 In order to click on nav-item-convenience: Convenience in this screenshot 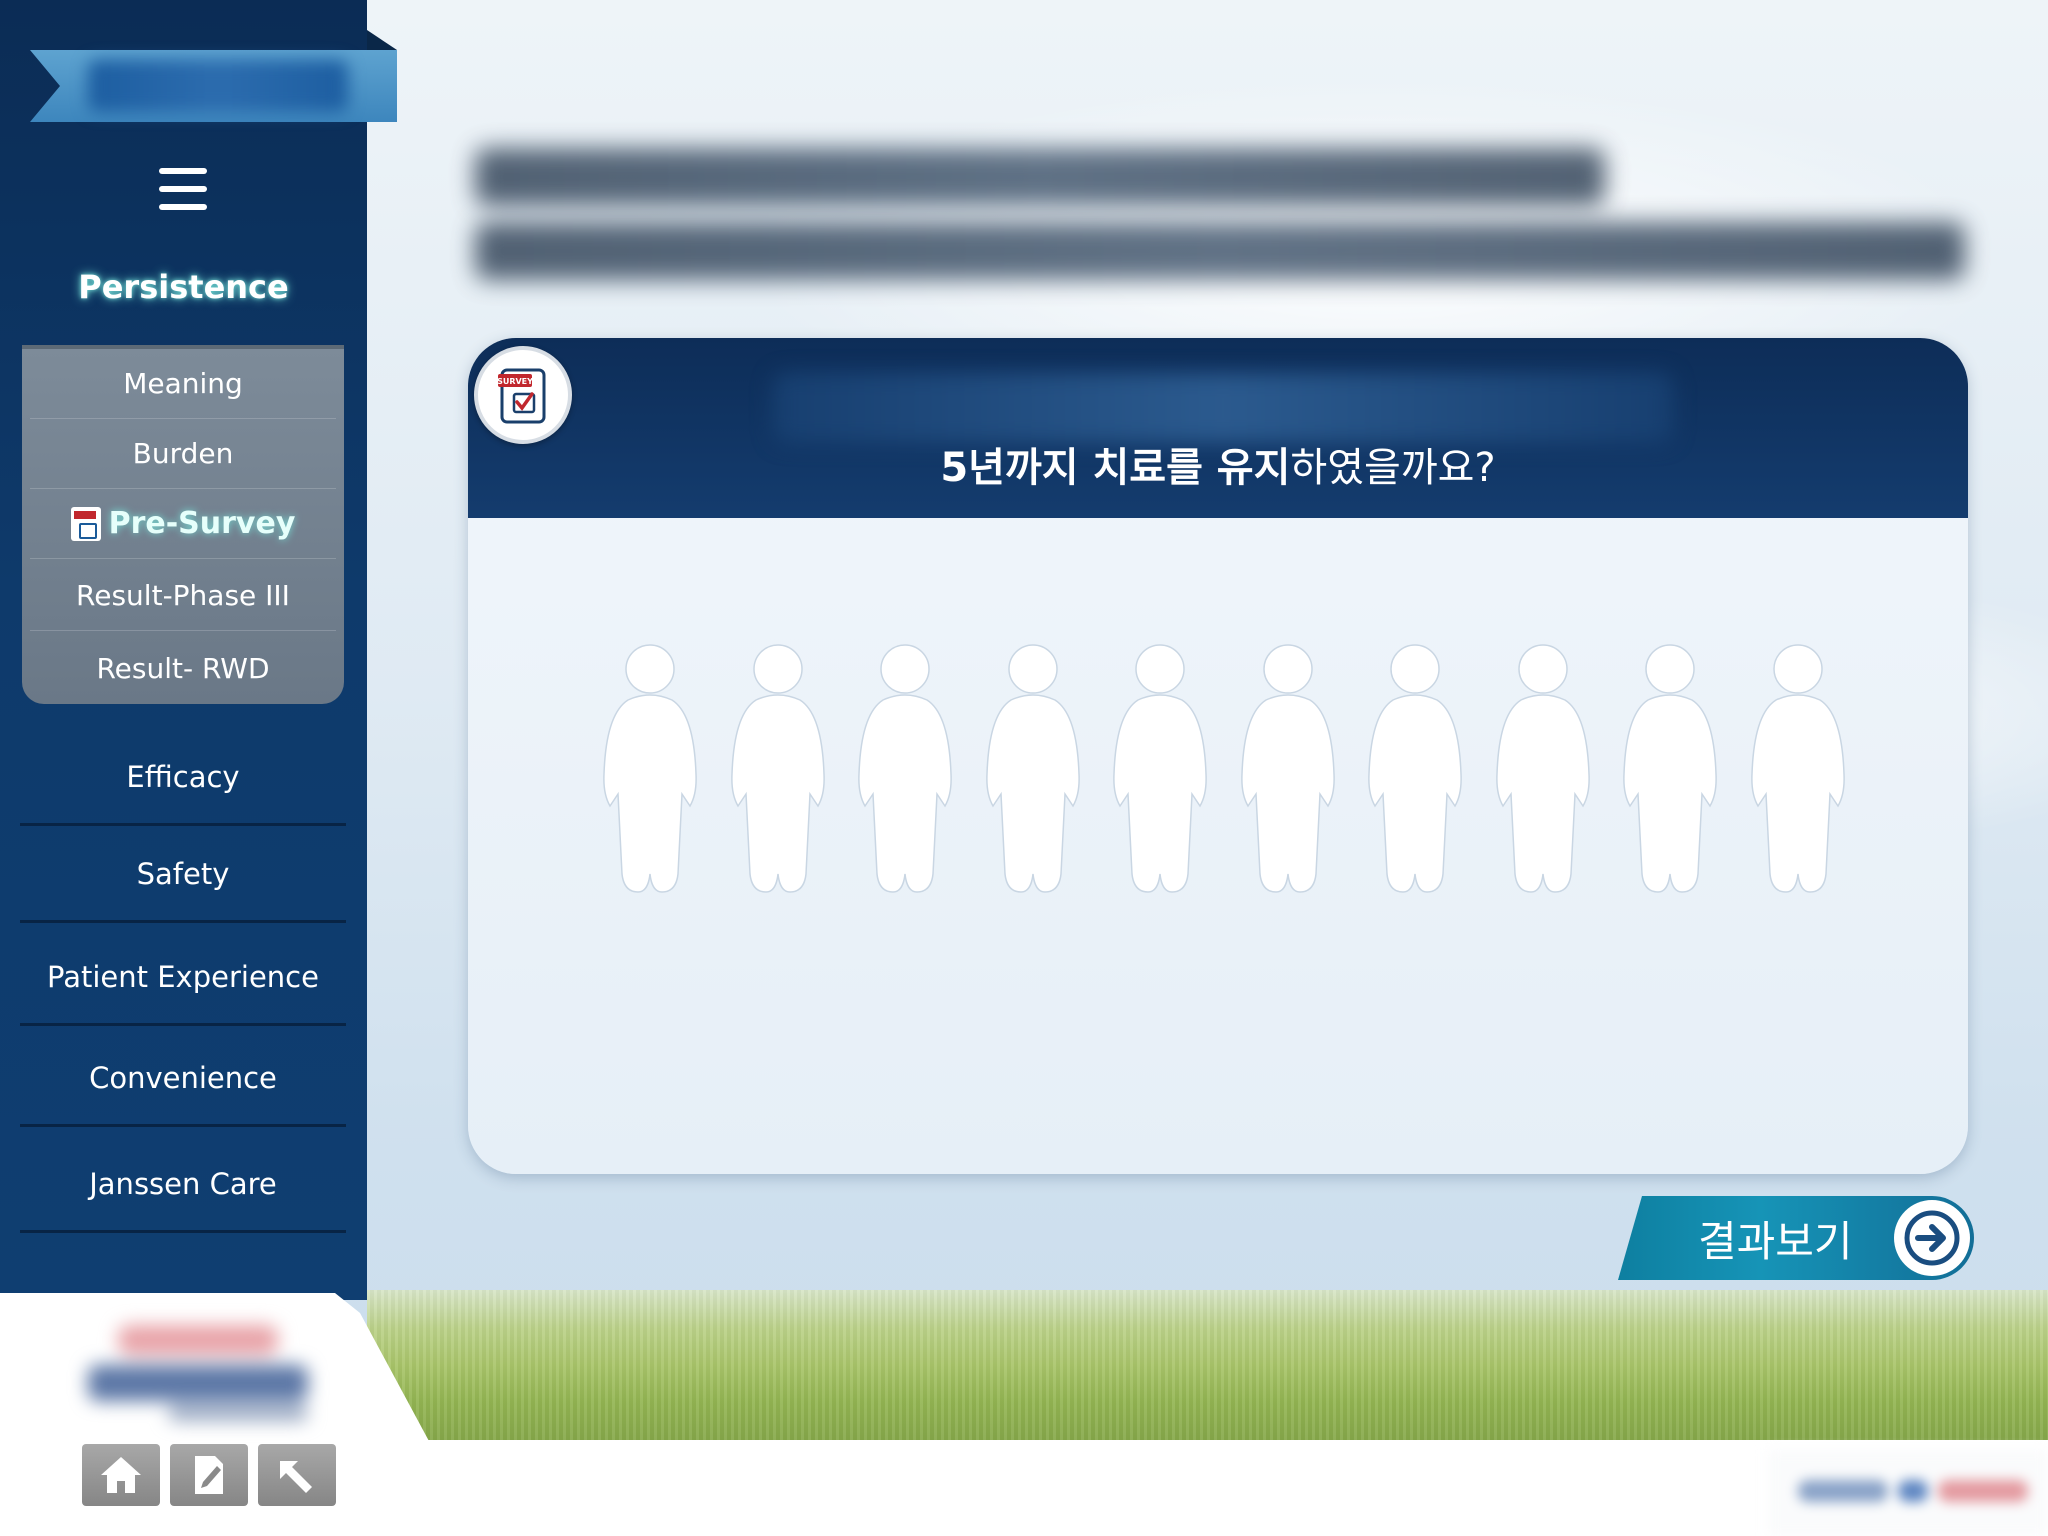, I will do `click(183, 1079)`.